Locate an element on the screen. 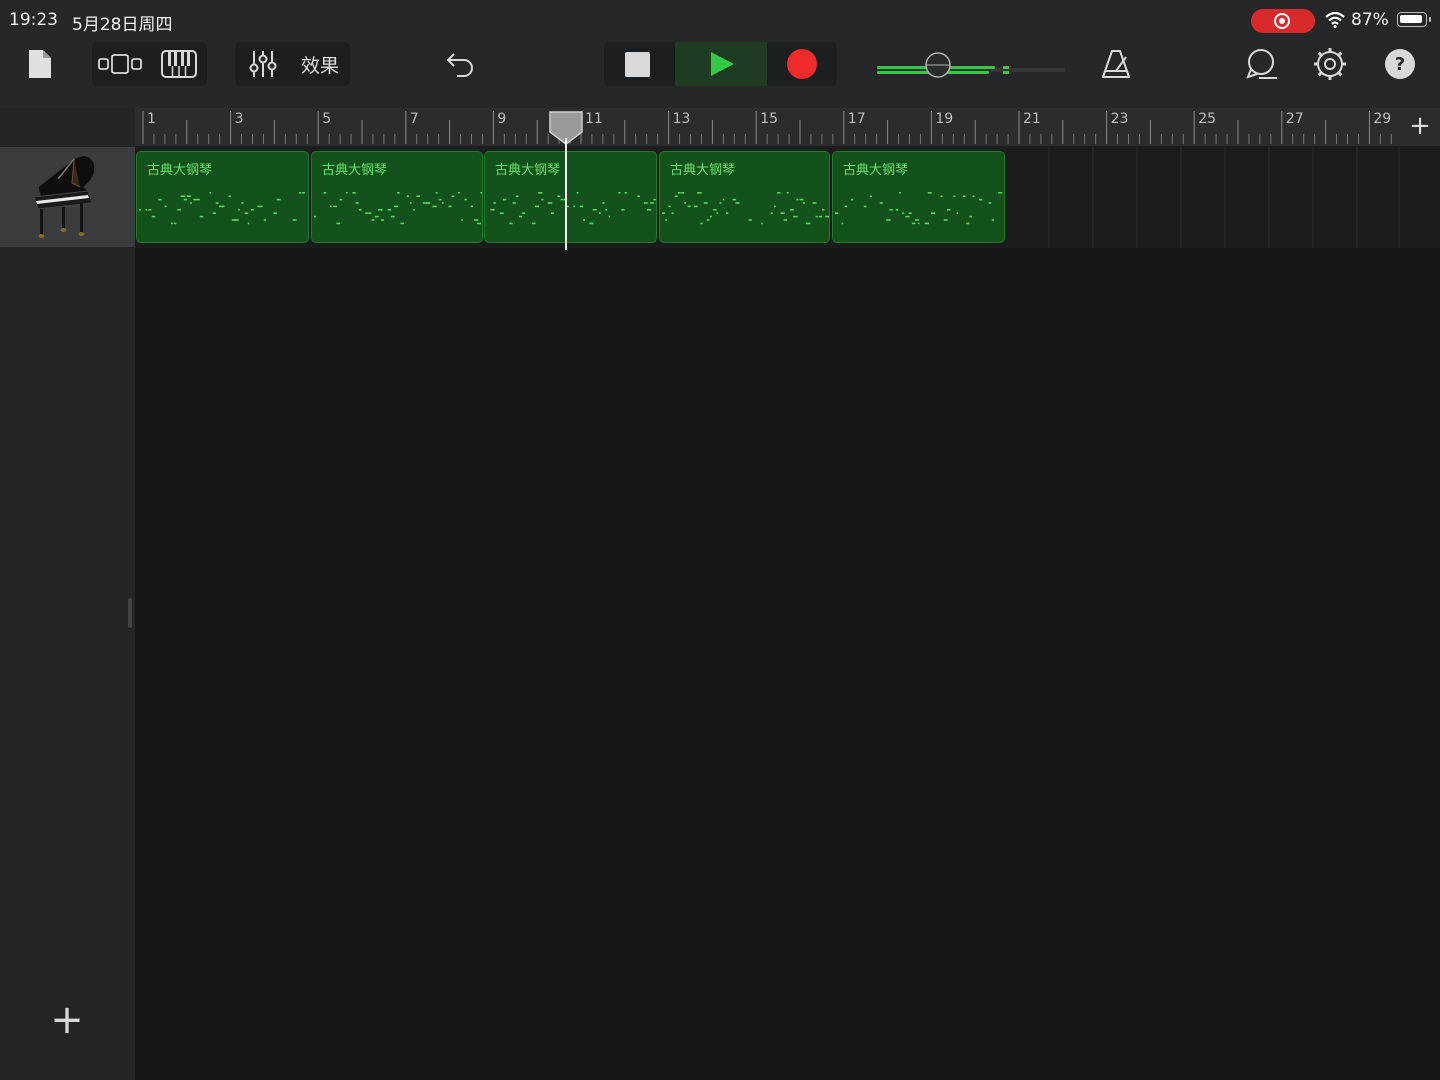 The width and height of the screenshot is (1440, 1080). ruler-bar-number: 3 is located at coordinates (239, 119).